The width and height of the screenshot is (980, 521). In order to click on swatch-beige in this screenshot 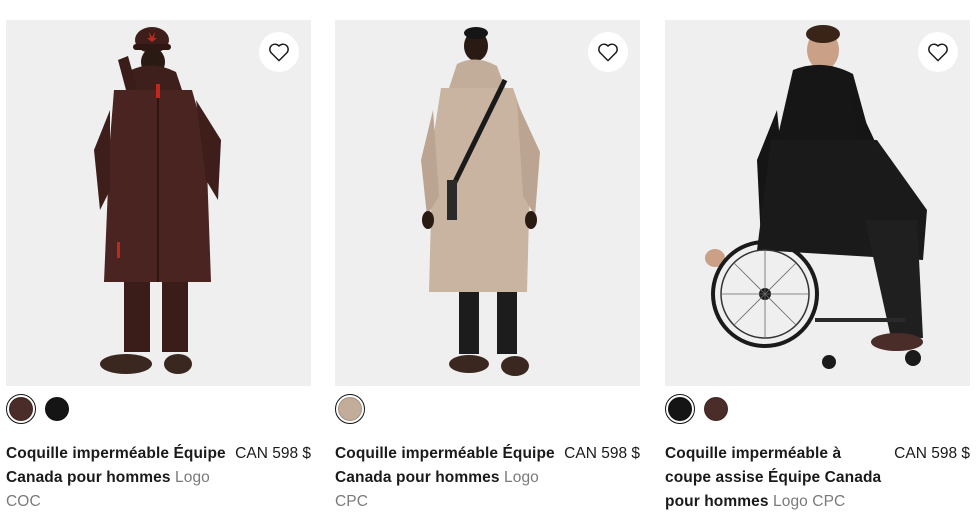, I will do `click(350, 409)`.